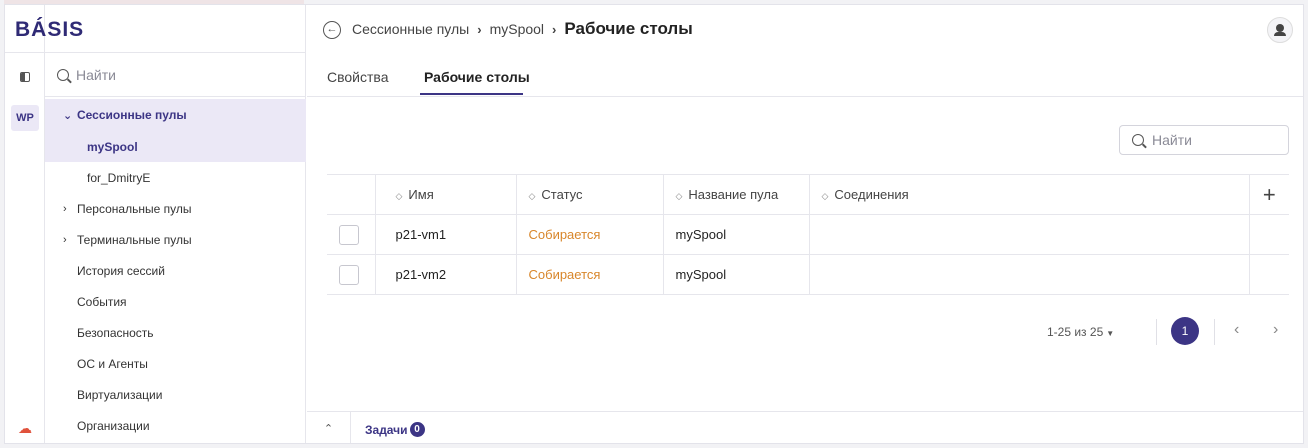 The width and height of the screenshot is (1308, 448). I want to click on user-menu-button, so click(1280, 30).